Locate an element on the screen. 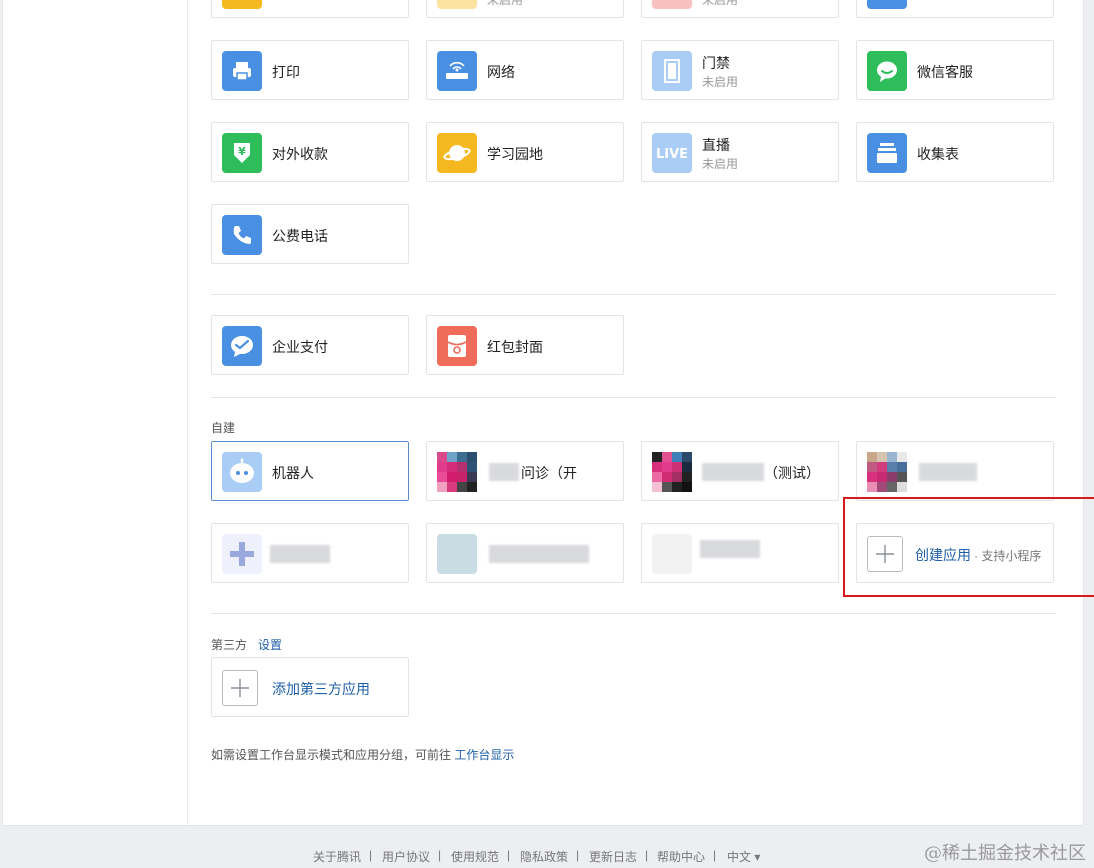 The image size is (1094, 868). app-name: 直播 is located at coordinates (716, 145).